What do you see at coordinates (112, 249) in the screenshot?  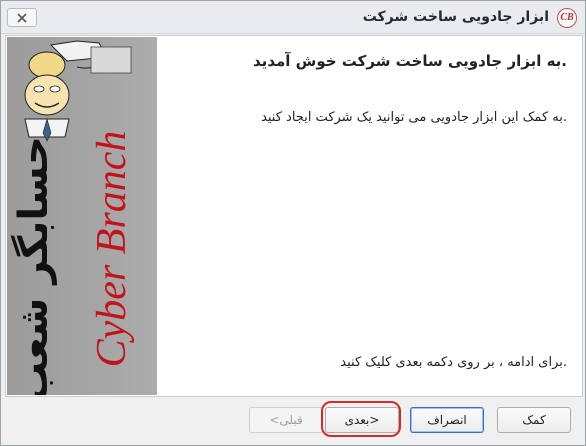 I see `banner-brand-en: Cyber Branch` at bounding box center [112, 249].